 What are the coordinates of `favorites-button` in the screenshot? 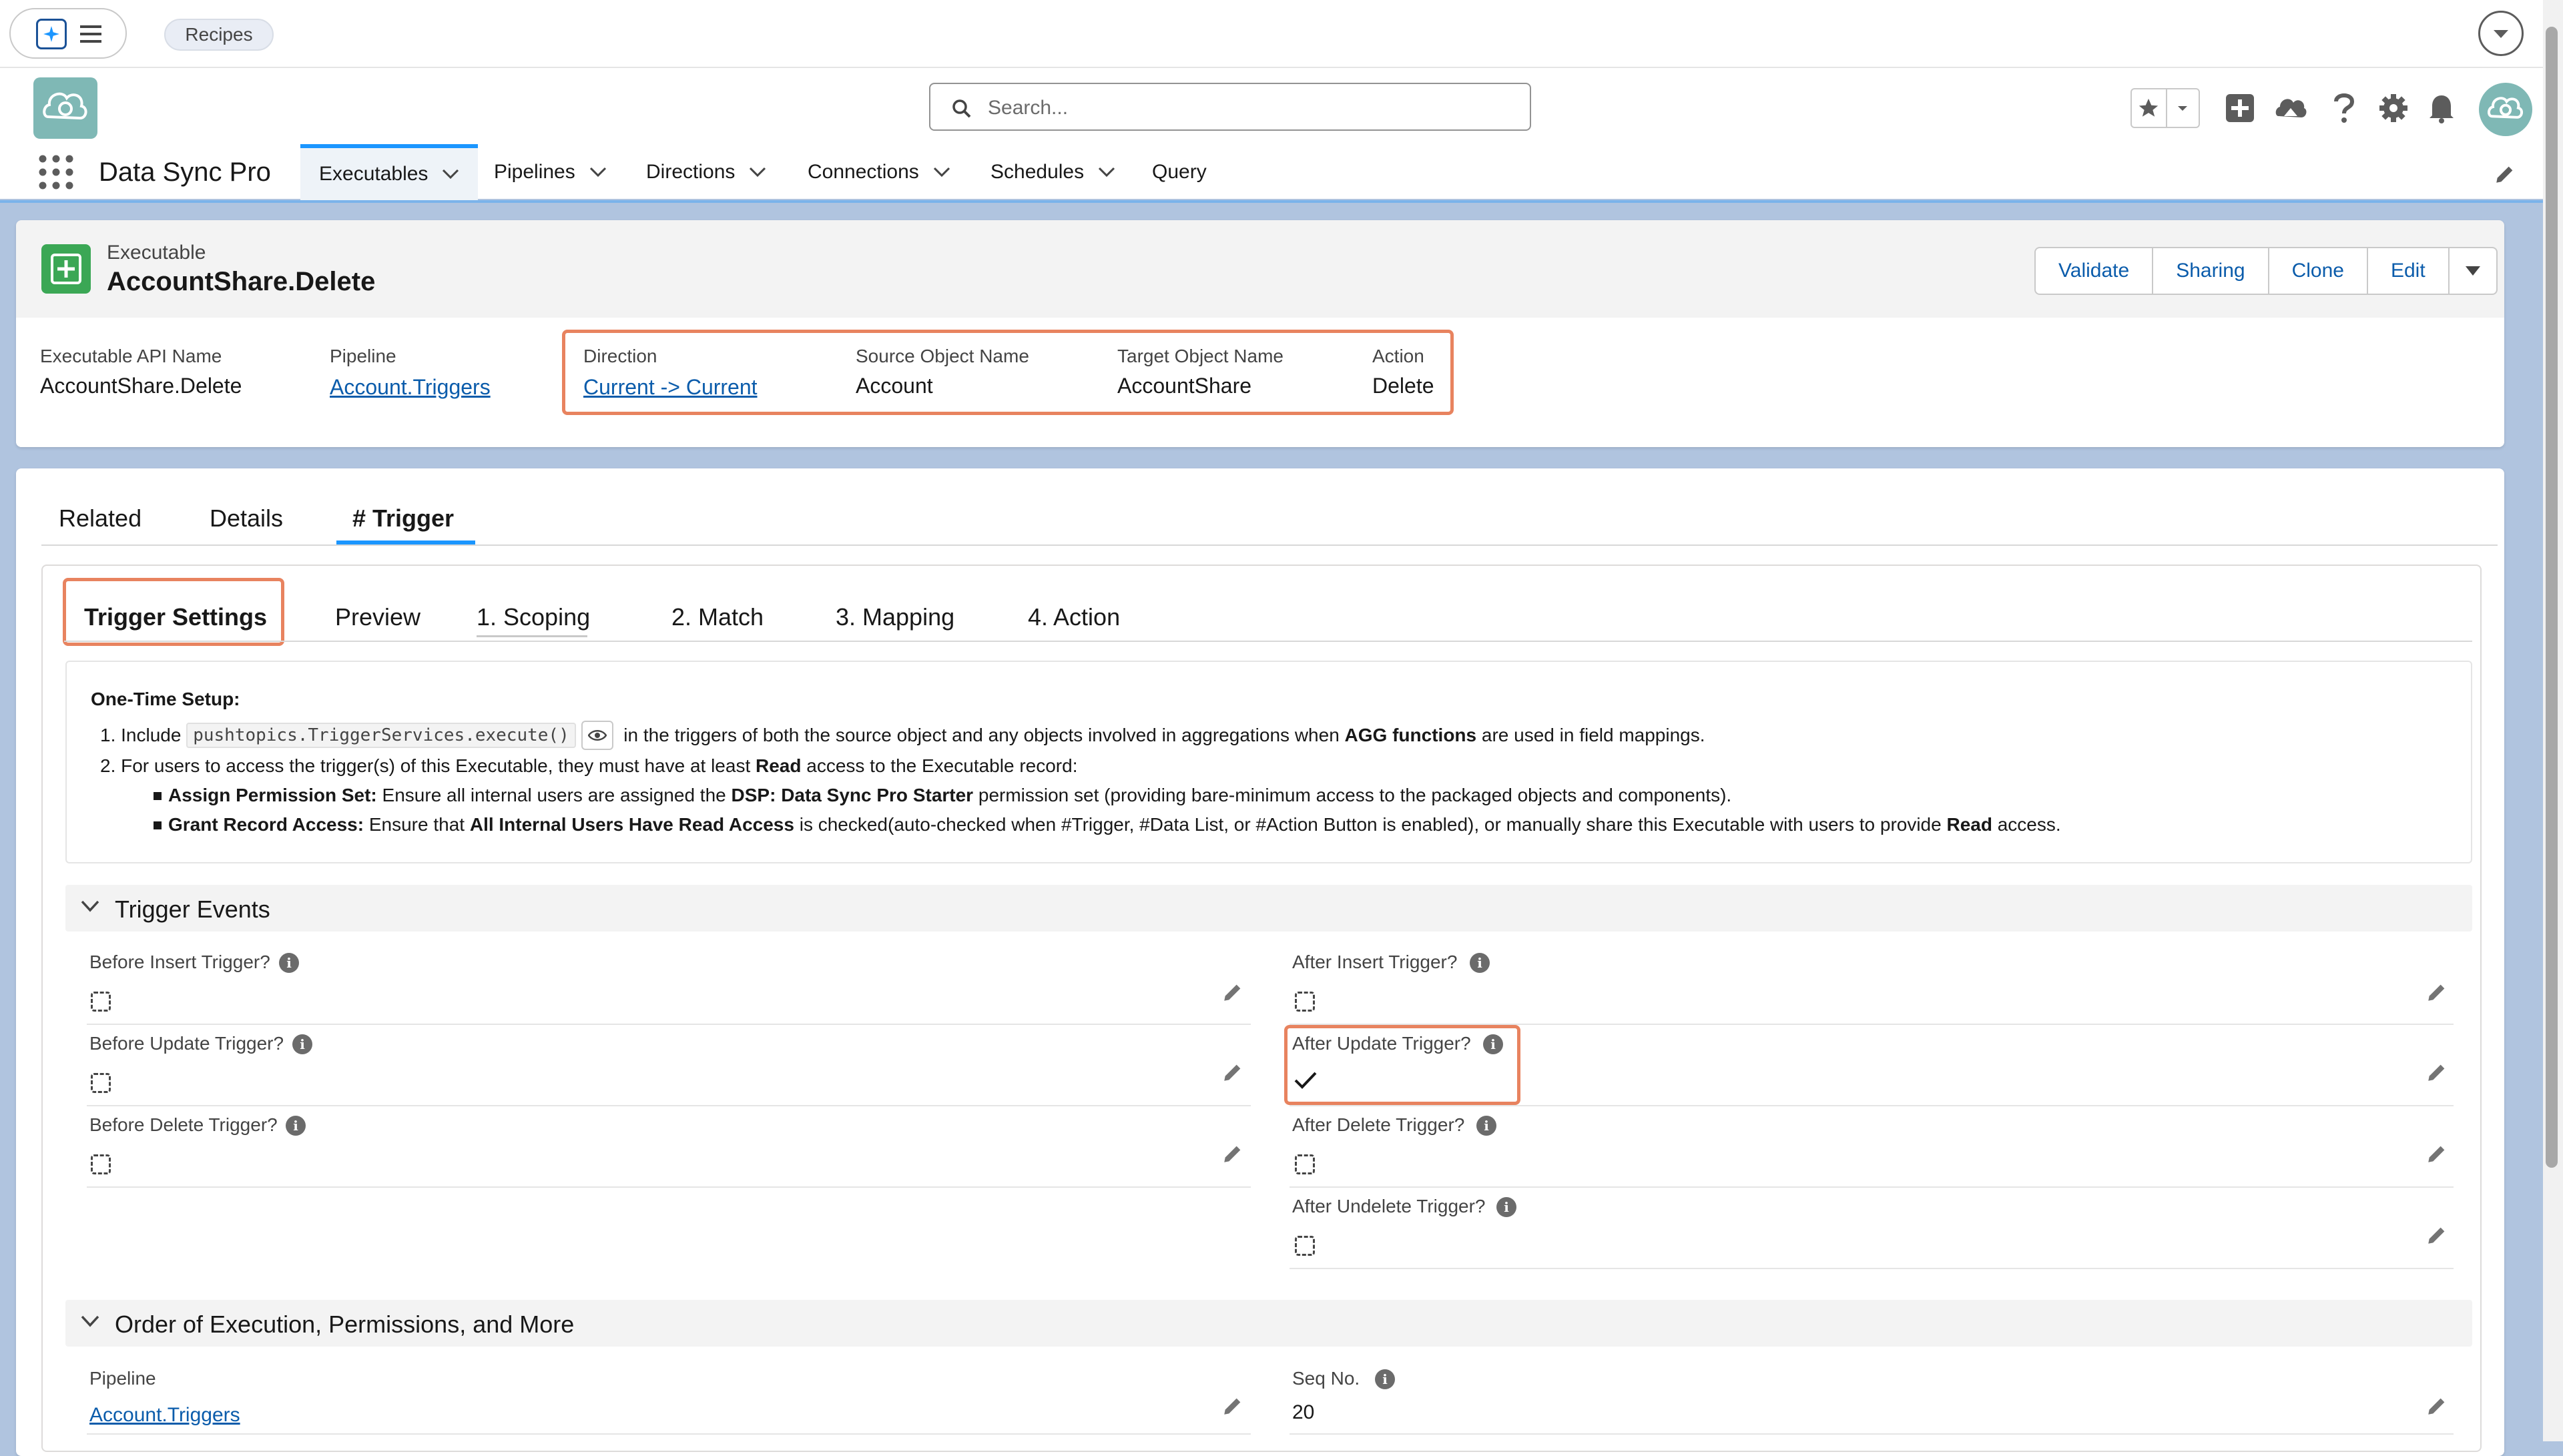 It's located at (2165, 108).